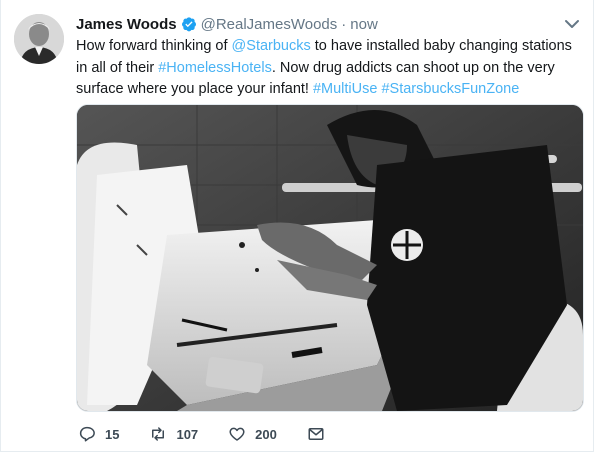  I want to click on tweet-text-segment: How forward thinking of, so click(154, 46).